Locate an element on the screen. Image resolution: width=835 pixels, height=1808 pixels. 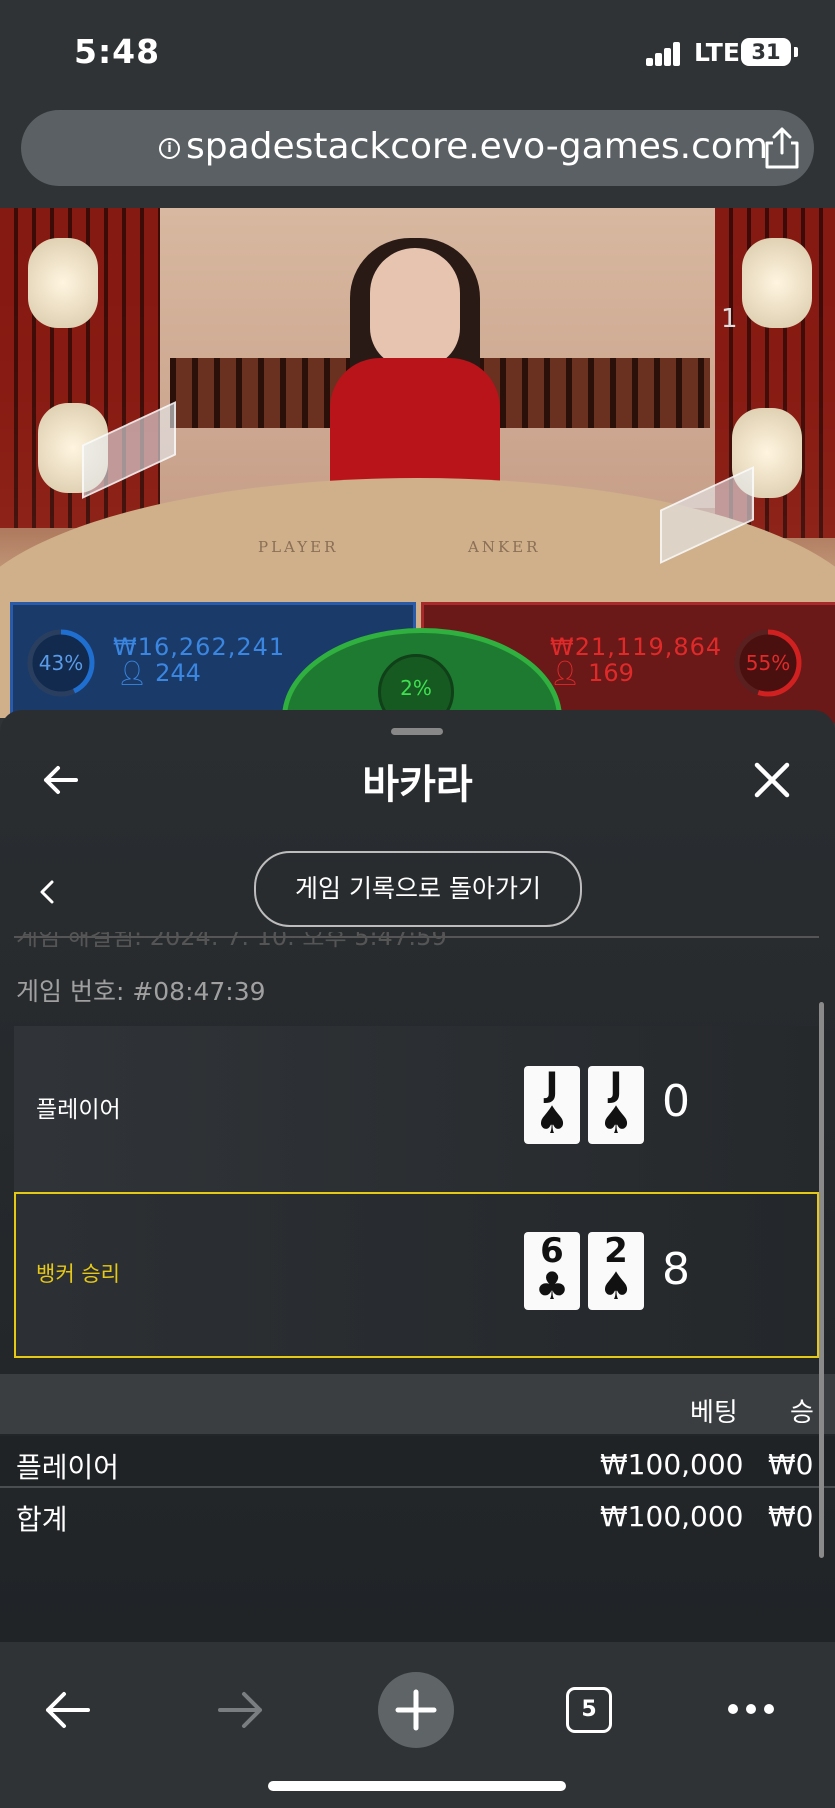
share-icon is located at coordinates (782, 148).